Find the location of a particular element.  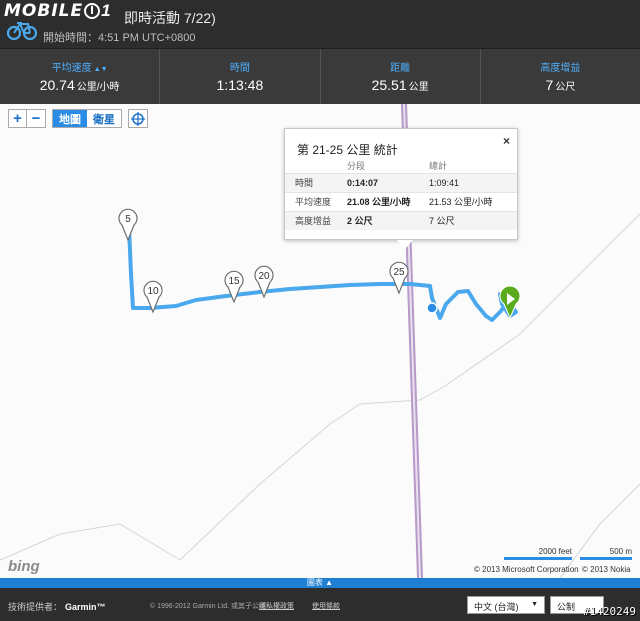

language-value: 中文 (台灣) is located at coordinates (496, 607).